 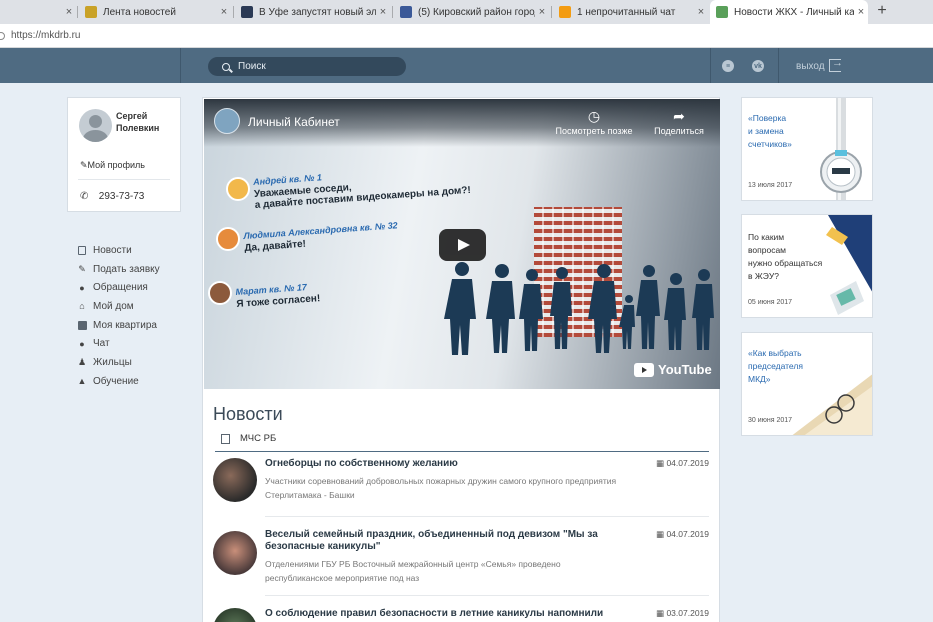 I want to click on vk-icon: vk, so click(x=758, y=66).